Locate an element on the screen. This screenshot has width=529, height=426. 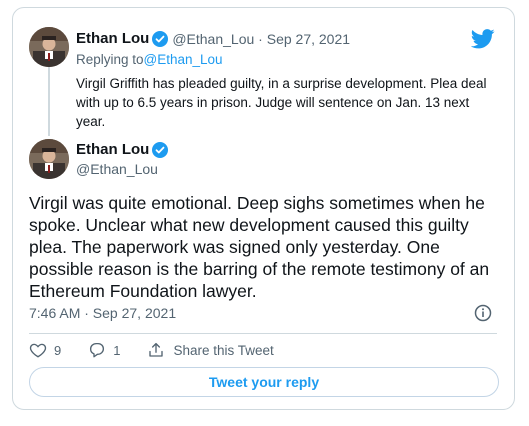
share-icon is located at coordinates (156, 350).